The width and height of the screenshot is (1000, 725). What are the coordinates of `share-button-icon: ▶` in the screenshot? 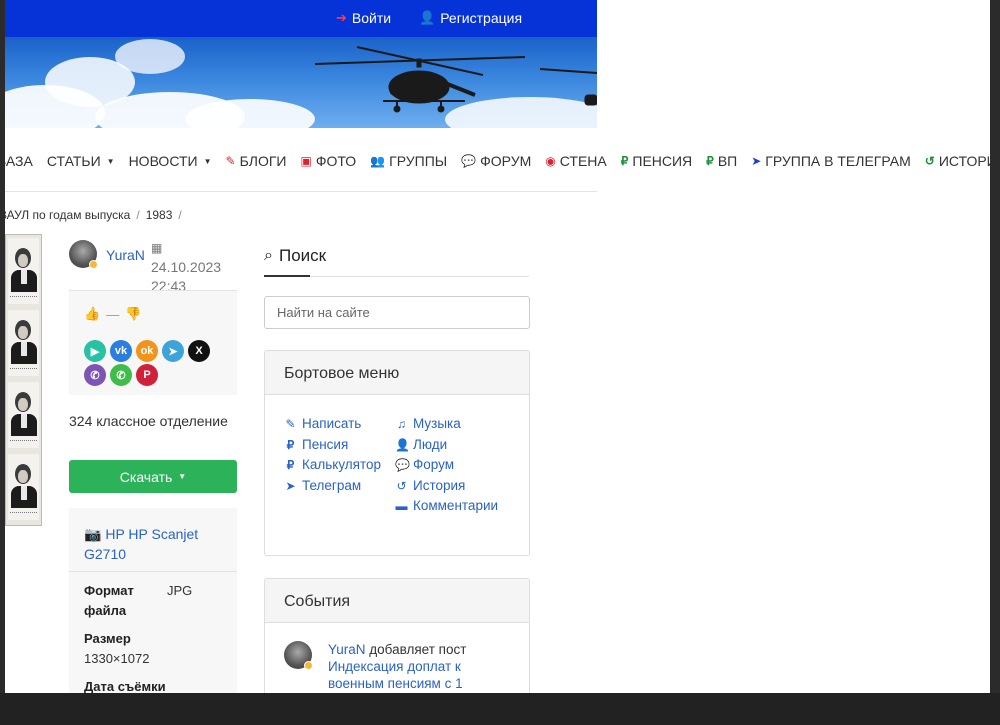 It's located at (95, 351).